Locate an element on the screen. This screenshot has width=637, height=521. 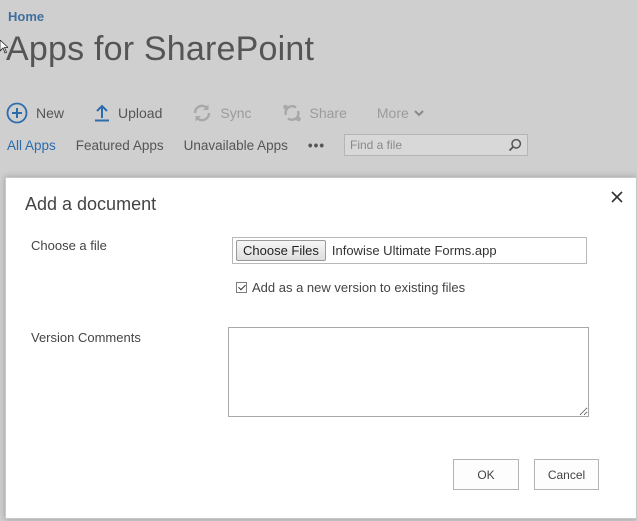
close-icon is located at coordinates (617, 197).